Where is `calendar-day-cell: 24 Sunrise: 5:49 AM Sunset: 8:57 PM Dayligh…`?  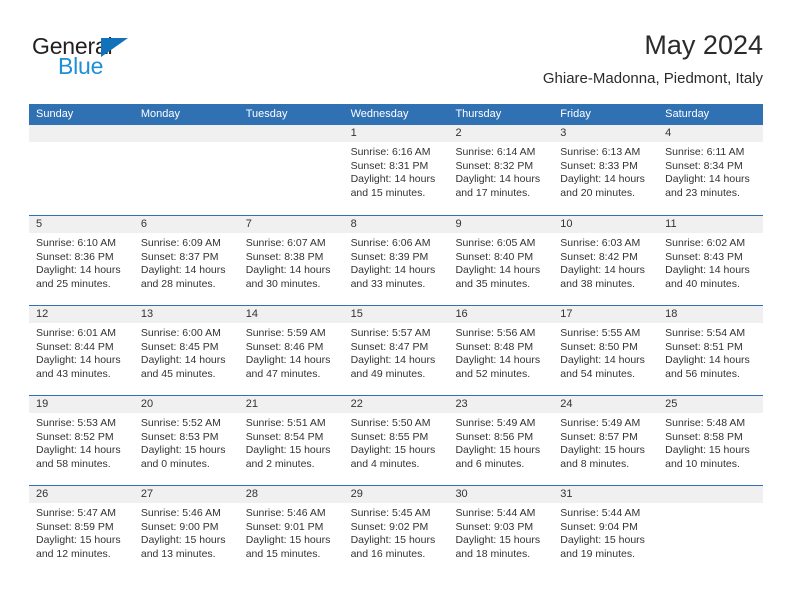
calendar-day-cell: 24 Sunrise: 5:49 AM Sunset: 8:57 PM Dayligh… is located at coordinates (606, 440).